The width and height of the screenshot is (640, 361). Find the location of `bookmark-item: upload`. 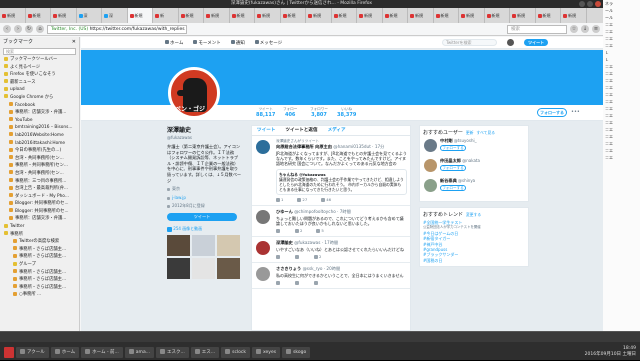

bookmark-item: upload is located at coordinates (39, 90).